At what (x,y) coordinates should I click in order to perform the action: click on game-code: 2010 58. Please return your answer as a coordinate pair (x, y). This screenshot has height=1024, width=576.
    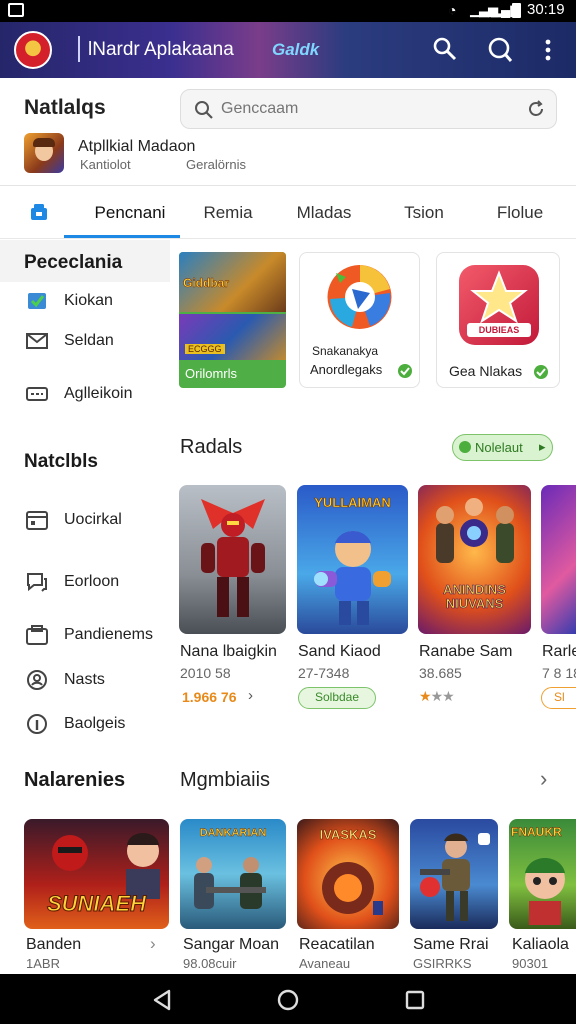
    Looking at the image, I should click on (205, 673).